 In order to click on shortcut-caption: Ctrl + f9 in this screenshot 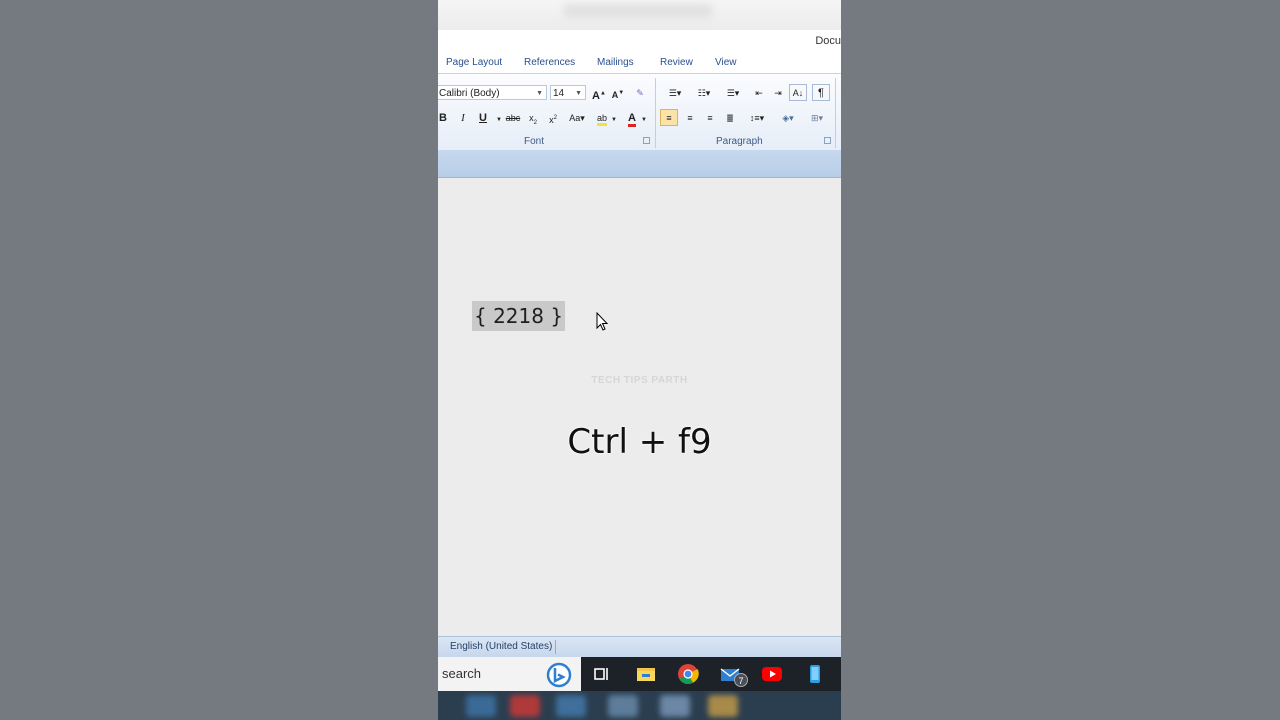, I will do `click(639, 442)`.